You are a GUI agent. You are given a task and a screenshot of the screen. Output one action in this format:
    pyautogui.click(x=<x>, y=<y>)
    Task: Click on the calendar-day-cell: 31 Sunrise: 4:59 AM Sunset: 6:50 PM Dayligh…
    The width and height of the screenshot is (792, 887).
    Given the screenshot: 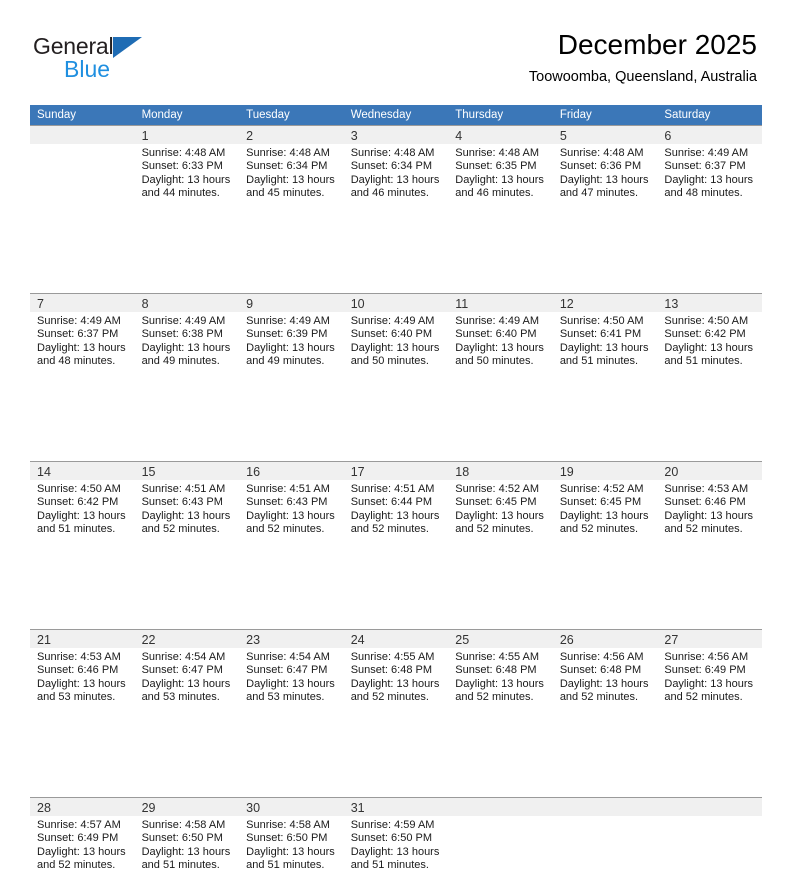 What is the action you would take?
    pyautogui.click(x=396, y=842)
    